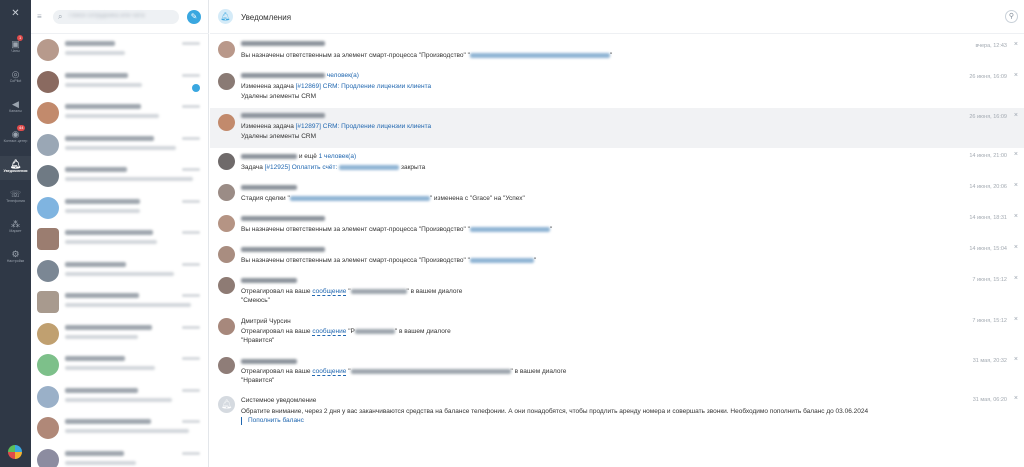 This screenshot has width=1024, height=467. What do you see at coordinates (337, 156) in the screenshot?
I see `participants-link: 1 человек(а)` at bounding box center [337, 156].